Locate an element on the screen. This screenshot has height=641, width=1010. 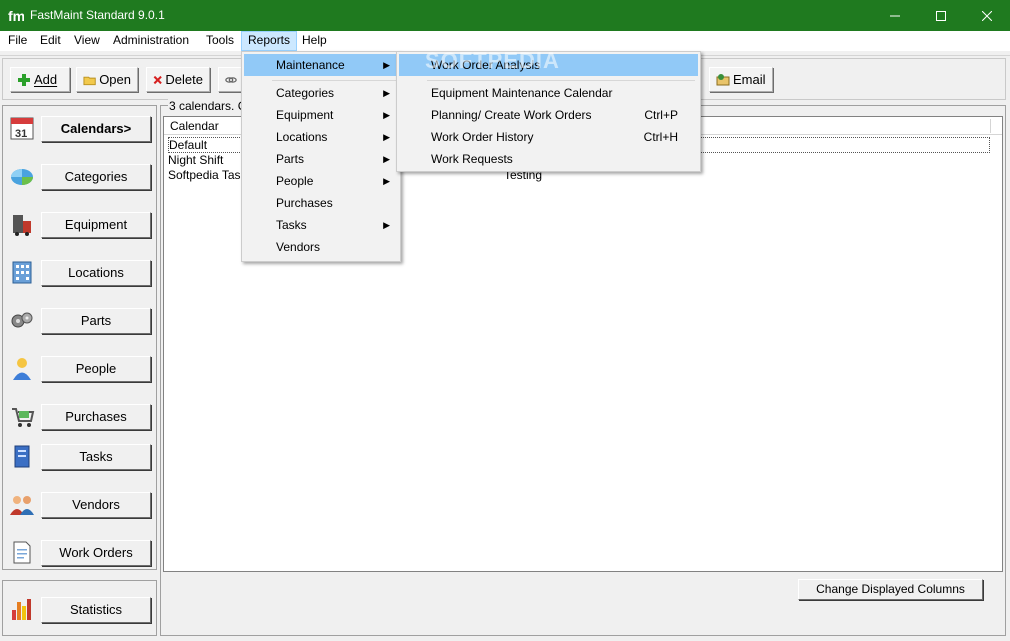
minimize-button is located at coordinates (895, 15).